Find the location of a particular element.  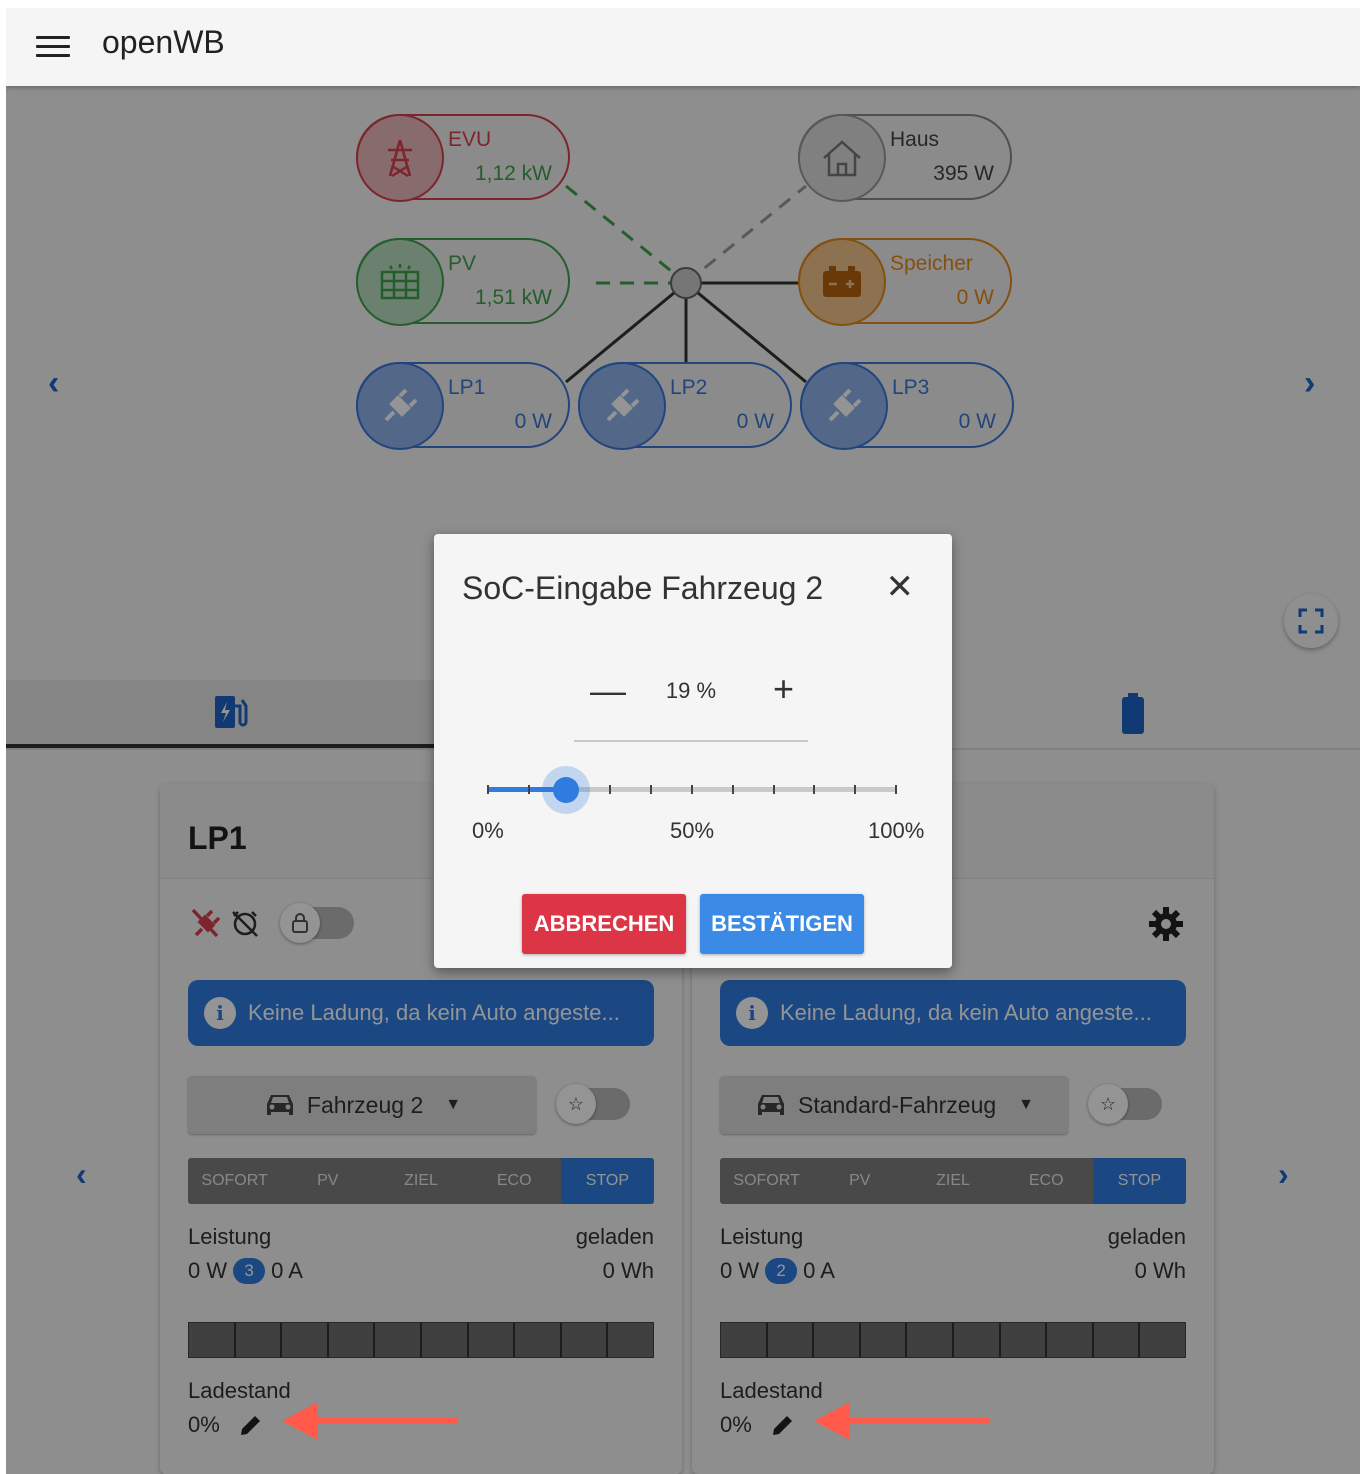

menu-icon is located at coordinates (53, 46).